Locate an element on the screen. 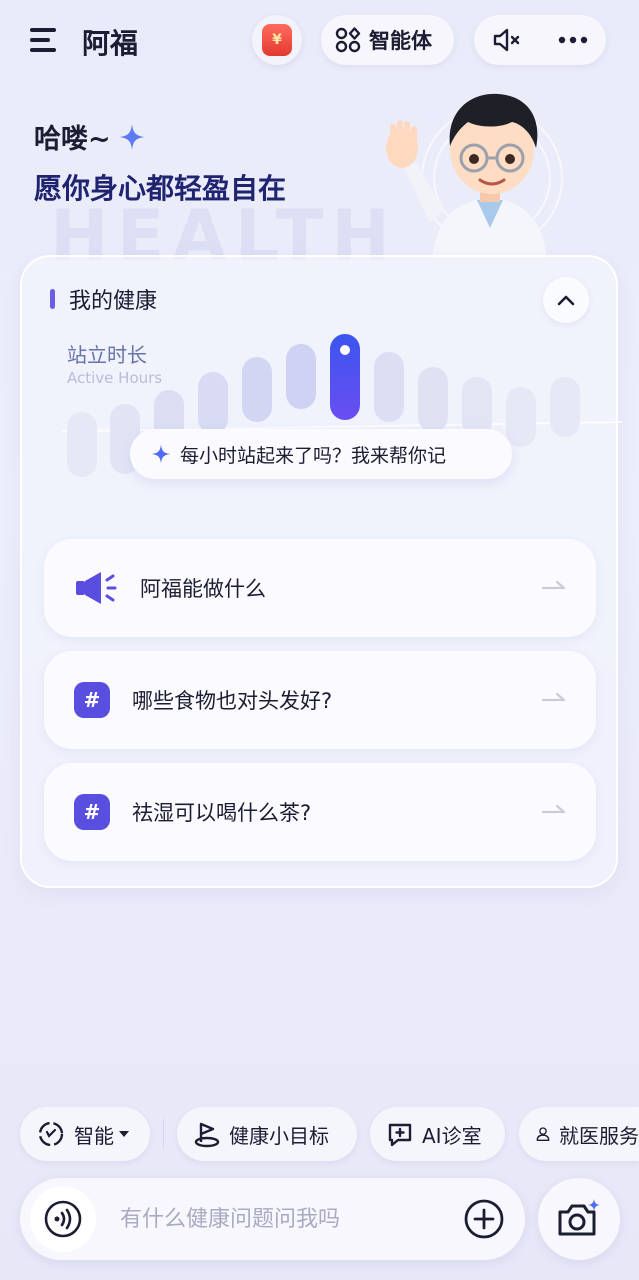 This screenshot has width=639, height=1280. coin-jar-icon: ¥ is located at coordinates (277, 40).